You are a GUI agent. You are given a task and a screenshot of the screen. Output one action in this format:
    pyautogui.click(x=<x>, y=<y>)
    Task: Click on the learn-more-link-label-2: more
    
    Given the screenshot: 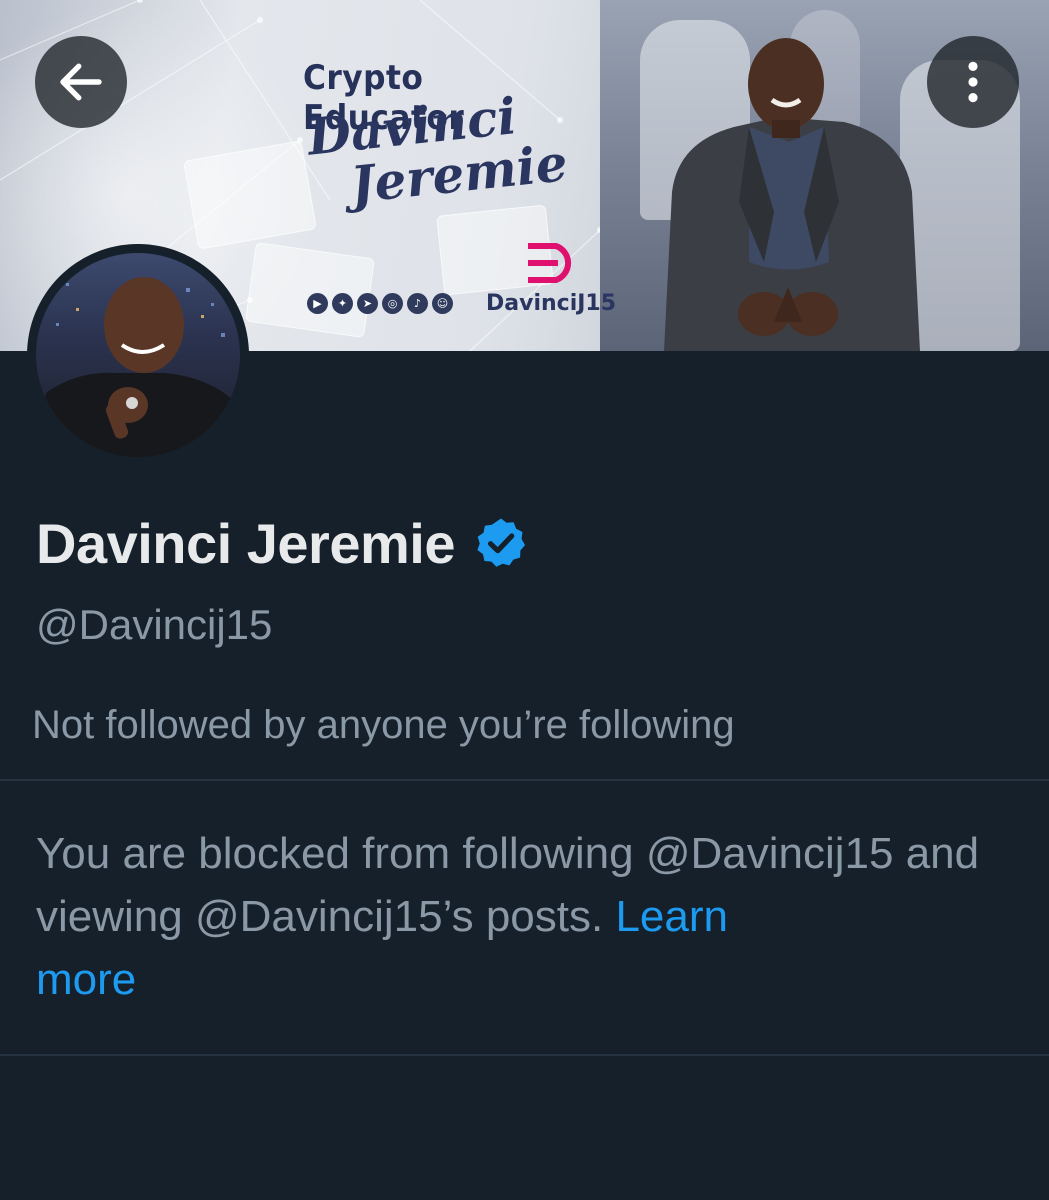 What is the action you would take?
    pyautogui.click(x=86, y=979)
    